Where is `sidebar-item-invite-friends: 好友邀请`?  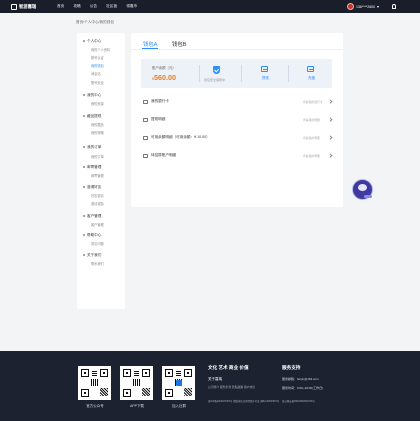 sidebar-item-invite-friends: 好友邀请 is located at coordinates (97, 195).